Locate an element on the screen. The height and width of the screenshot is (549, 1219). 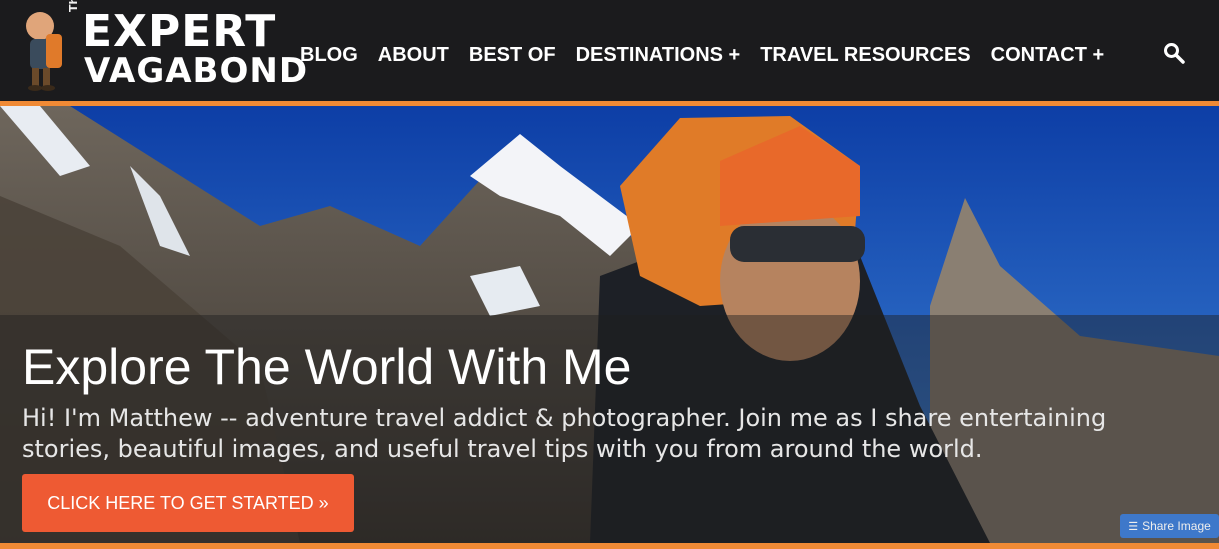
logo-line-1: EXPERT is located at coordinates (179, 31).